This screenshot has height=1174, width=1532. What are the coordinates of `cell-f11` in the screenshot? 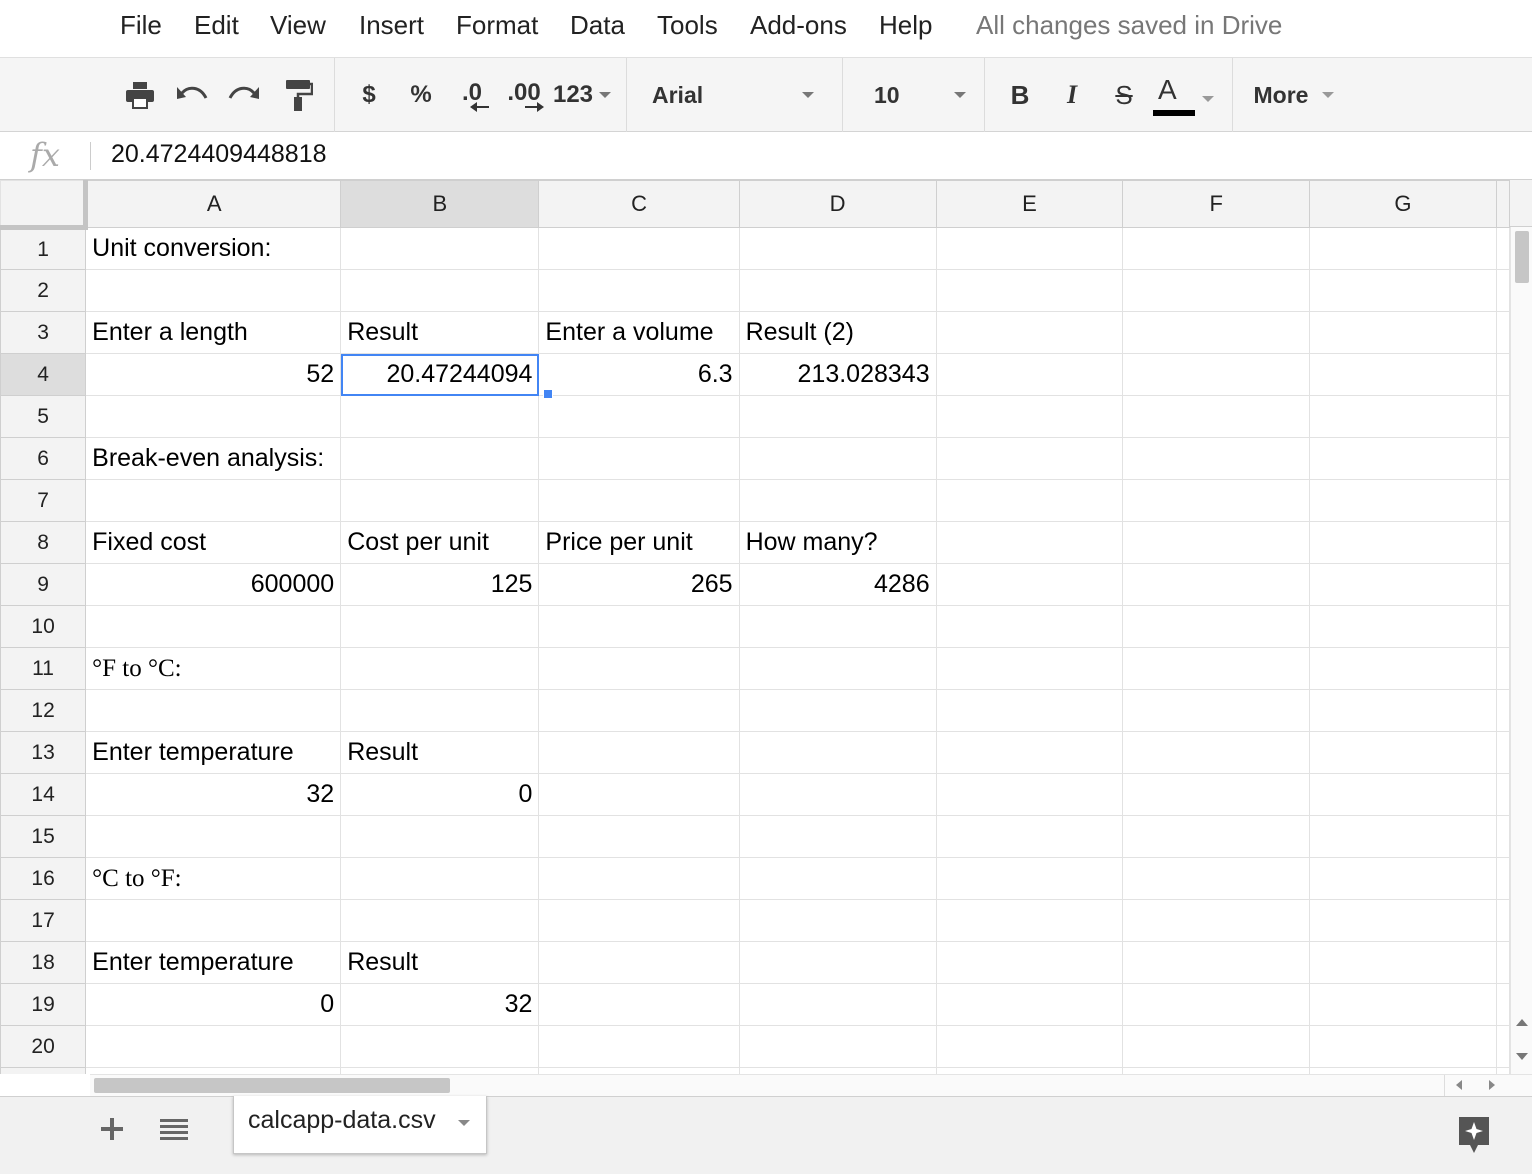 It's located at (1216, 668).